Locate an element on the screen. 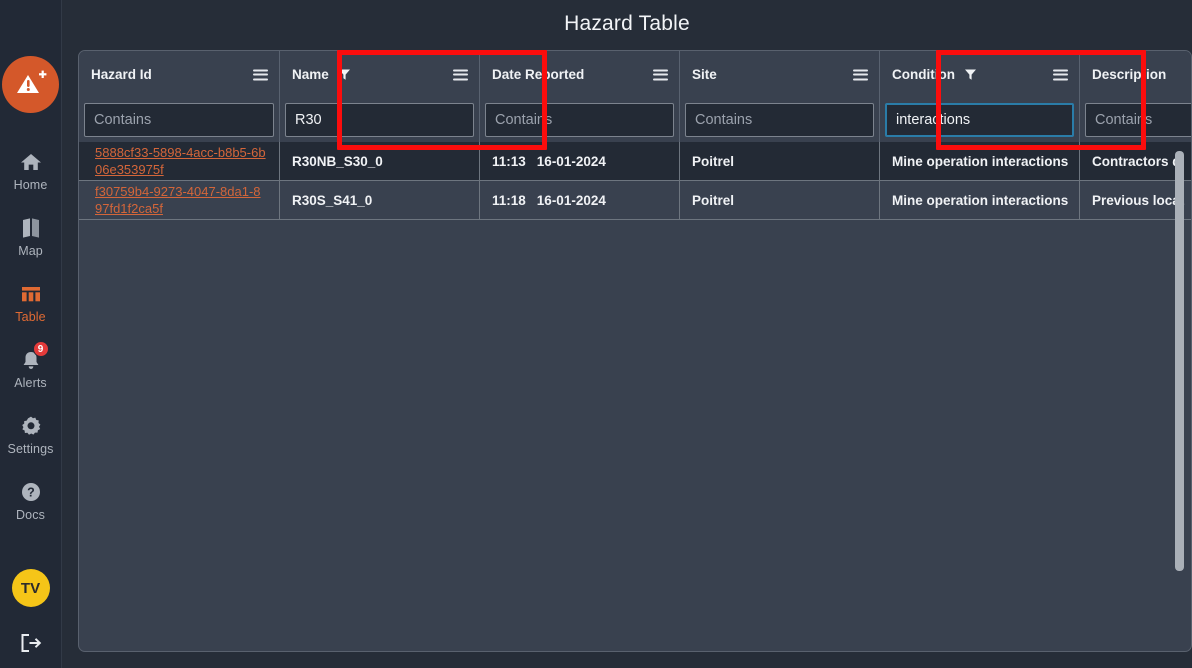 This screenshot has height=668, width=1192. column-header-date-reported: Date Reported is located at coordinates (580, 74).